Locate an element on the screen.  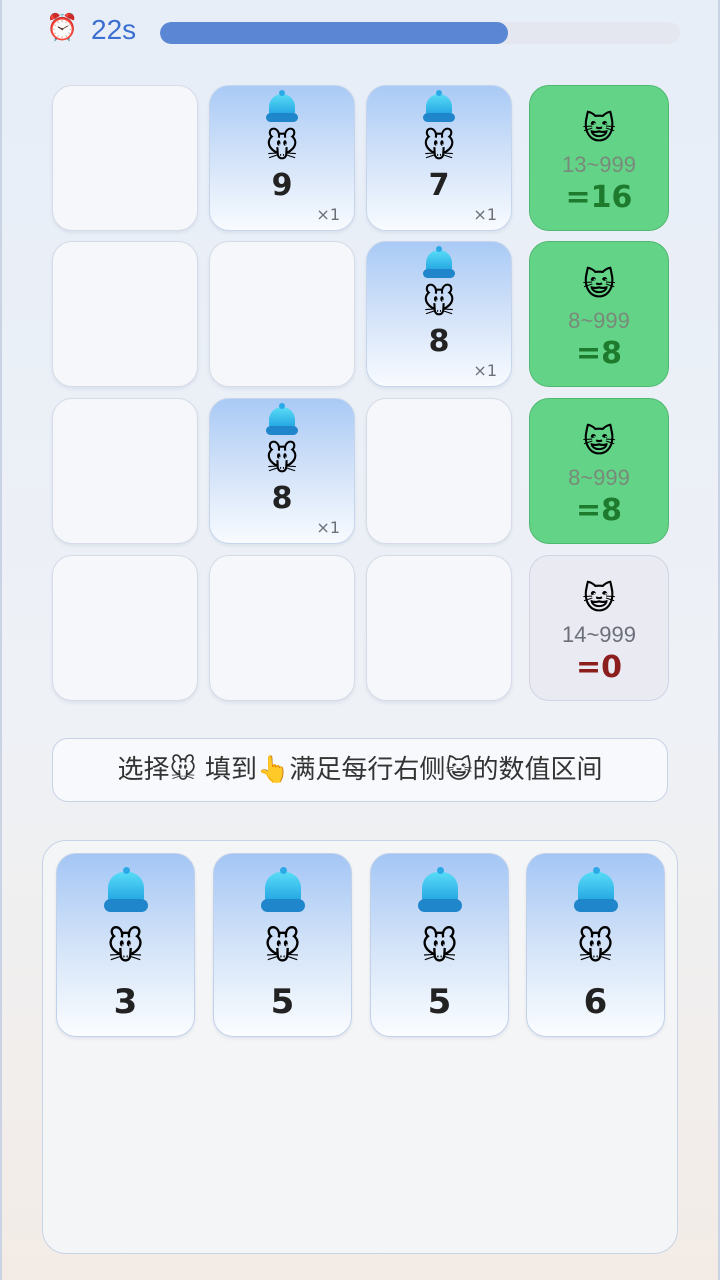
timer-progress-bar is located at coordinates (420, 33).